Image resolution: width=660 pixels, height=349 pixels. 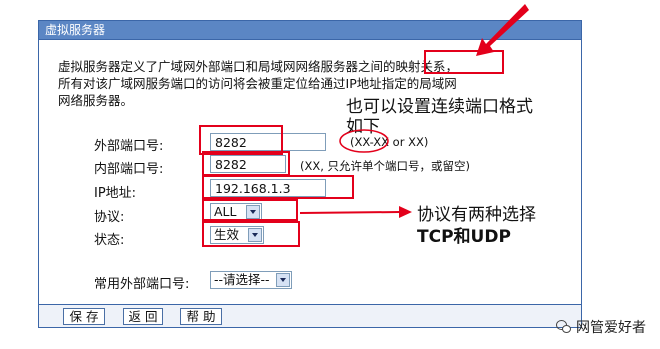 I want to click on watermark-text: 网管爱好者, so click(x=611, y=328).